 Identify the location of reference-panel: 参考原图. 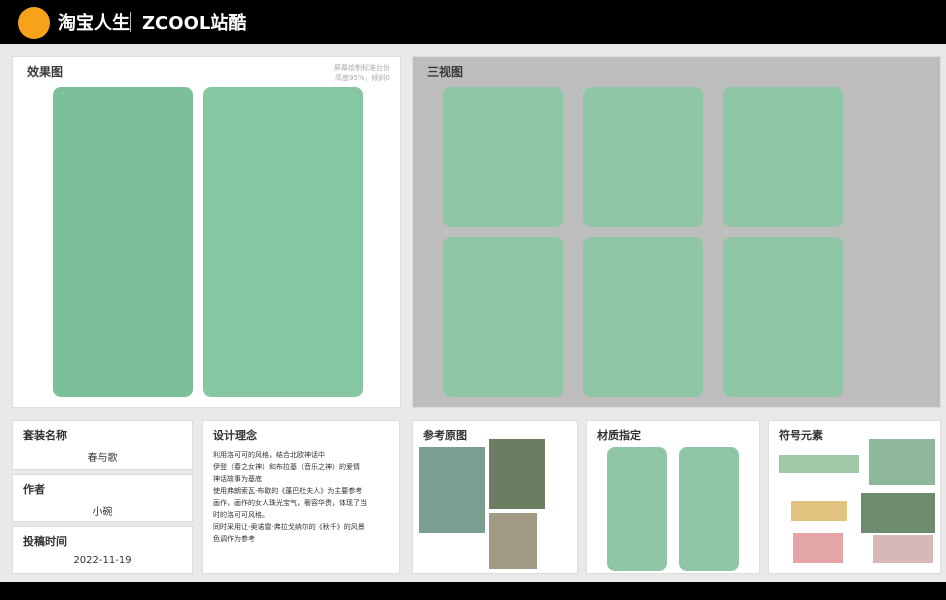
(495, 497).